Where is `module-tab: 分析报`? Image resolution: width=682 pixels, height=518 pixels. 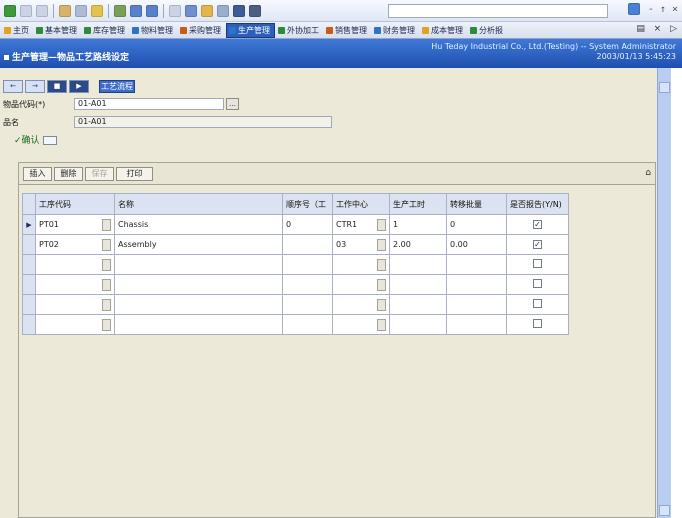
module-tab: 分析报 is located at coordinates (487, 30).